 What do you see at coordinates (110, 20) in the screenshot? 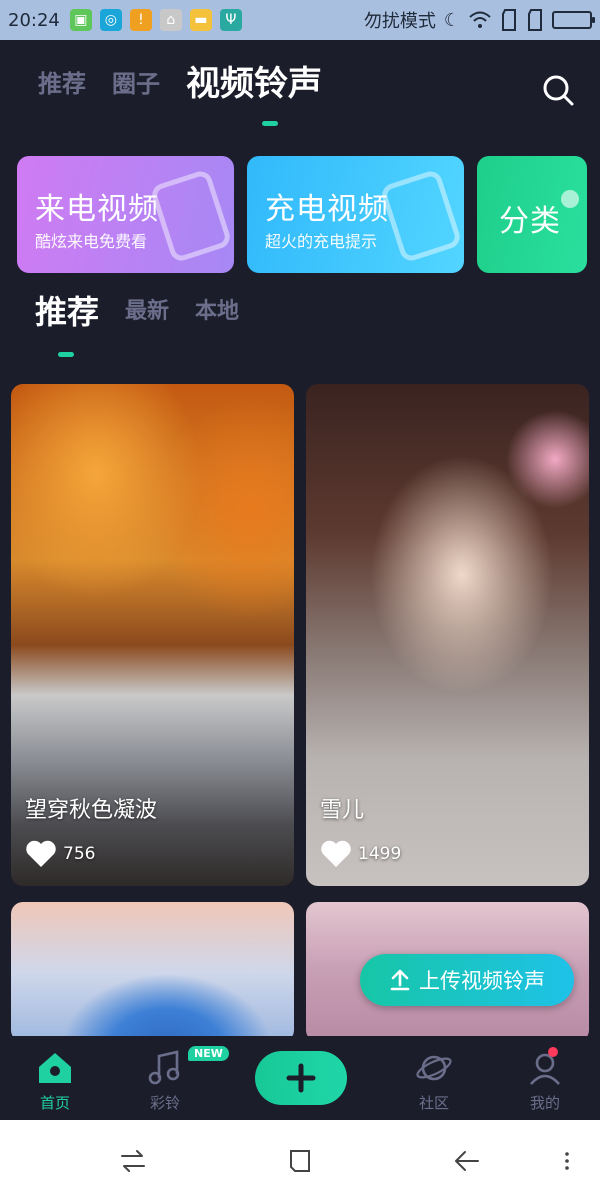
I see `app-notification-icon: ◎` at bounding box center [110, 20].